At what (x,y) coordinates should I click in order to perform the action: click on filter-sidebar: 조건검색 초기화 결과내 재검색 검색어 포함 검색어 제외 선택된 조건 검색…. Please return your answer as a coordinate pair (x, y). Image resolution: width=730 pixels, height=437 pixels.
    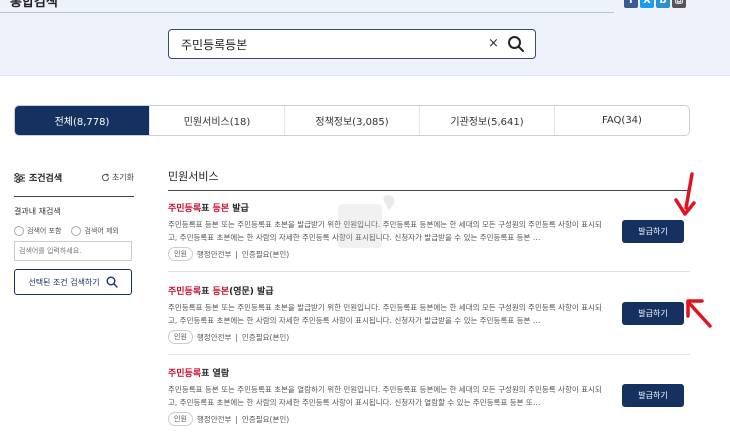
    Looking at the image, I should click on (74, 232).